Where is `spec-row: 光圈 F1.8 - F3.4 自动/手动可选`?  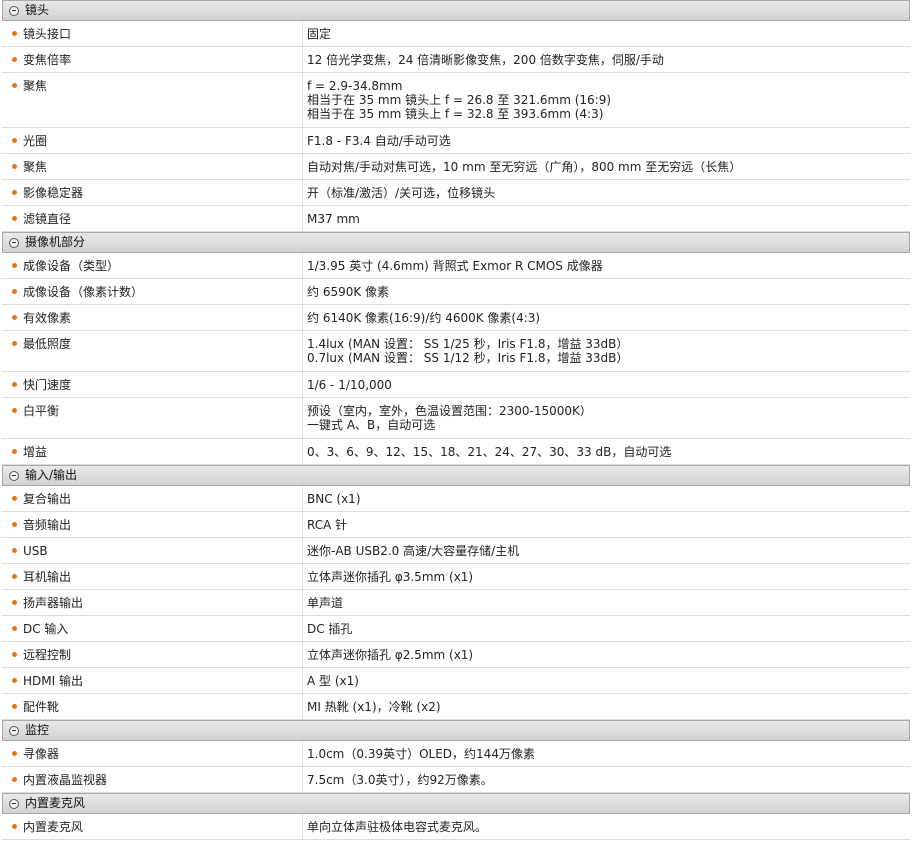
spec-row: 光圈 F1.8 - F3.4 自动/手动可选 is located at coordinates (456, 141).